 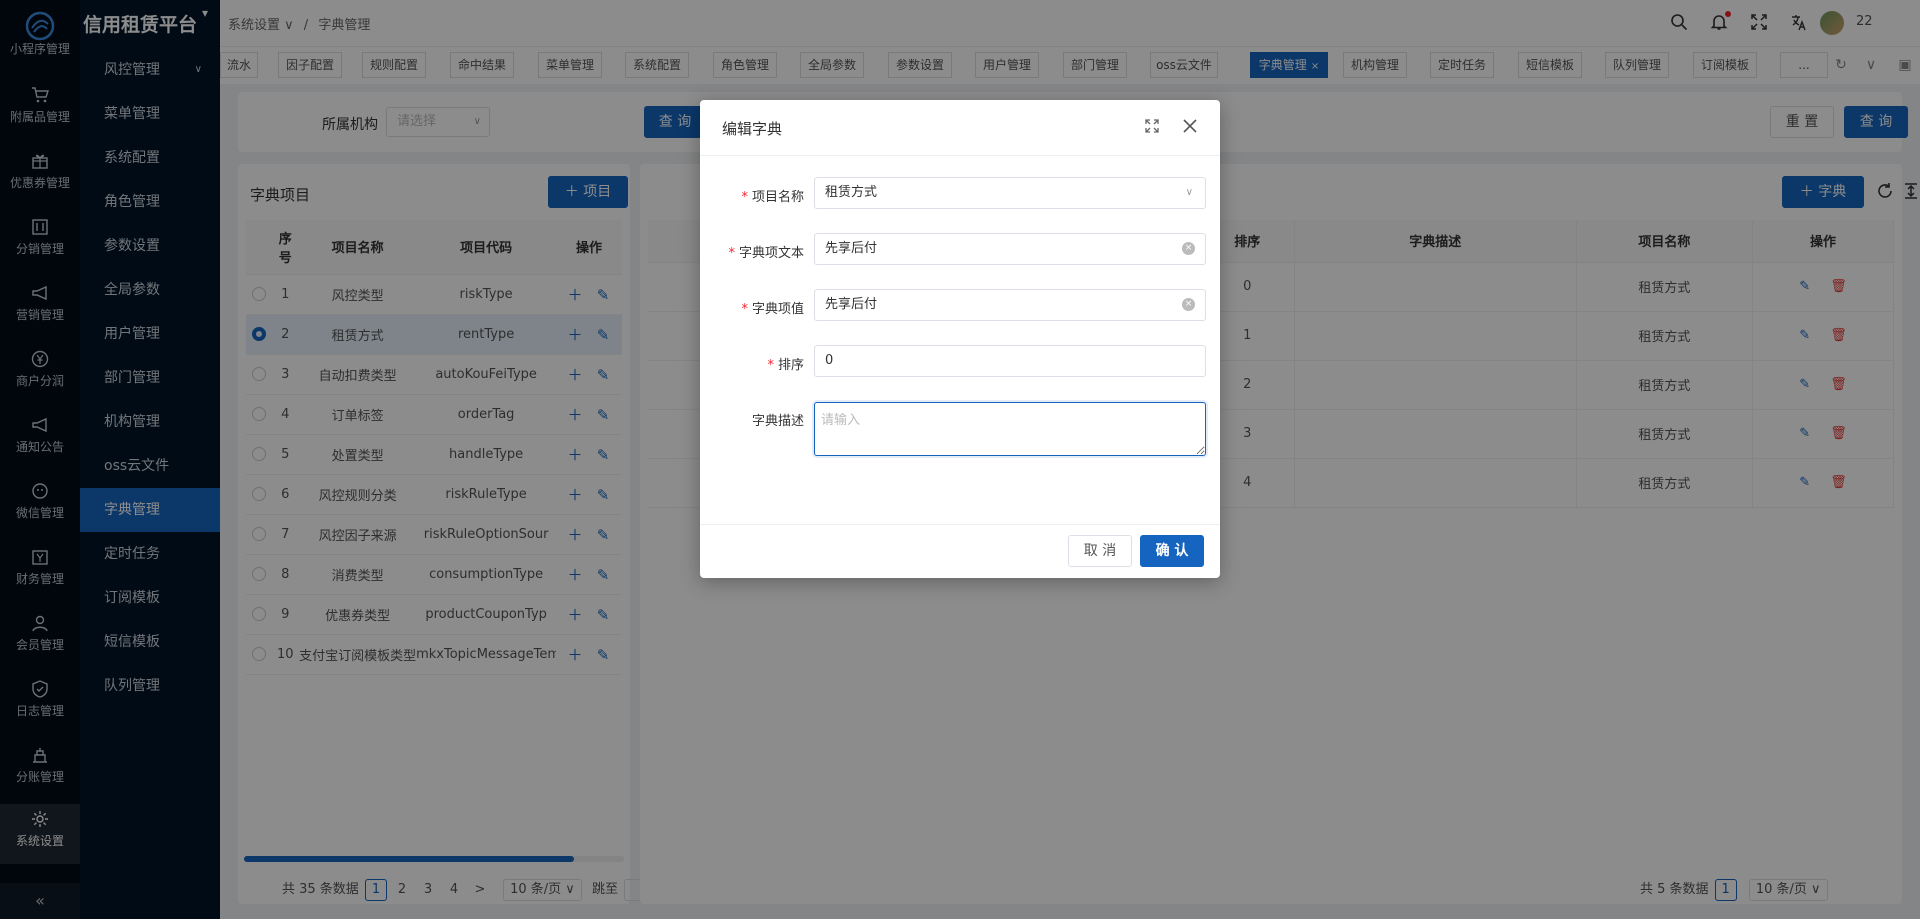 What do you see at coordinates (829, 360) in the screenshot?
I see `sort-value: 0` at bounding box center [829, 360].